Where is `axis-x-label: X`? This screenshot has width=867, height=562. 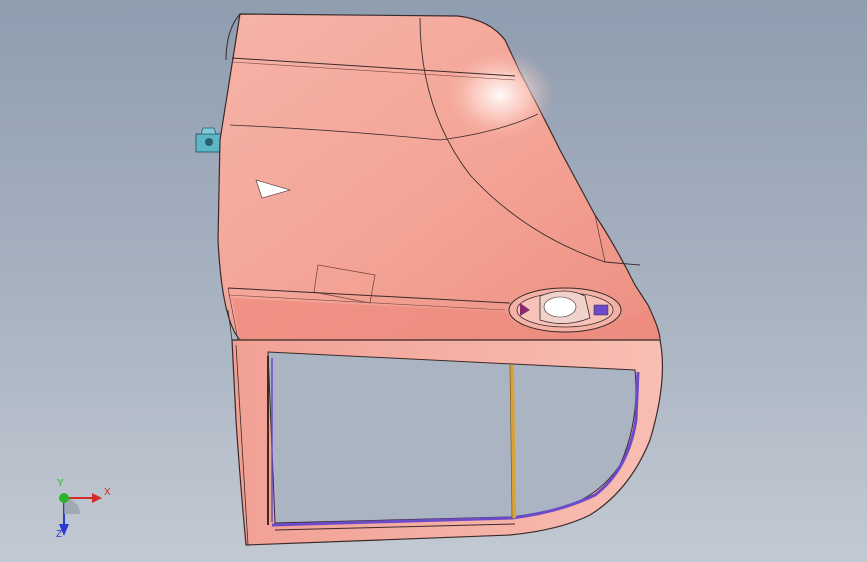
axis-x-label: X is located at coordinates (107, 492).